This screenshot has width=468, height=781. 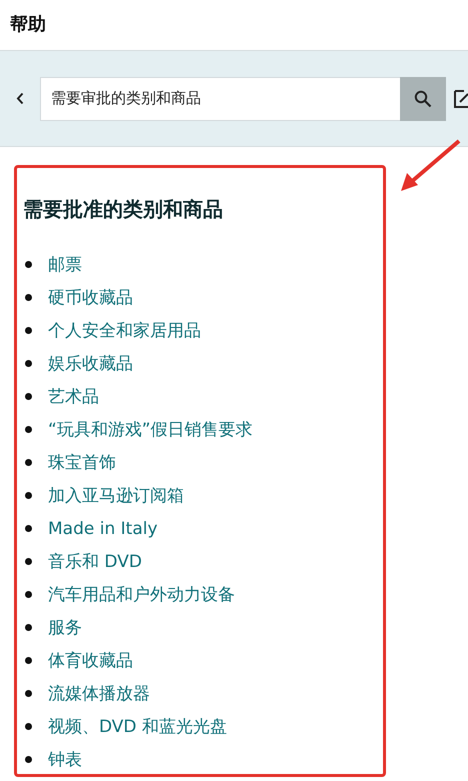 What do you see at coordinates (20, 98) in the screenshot?
I see `chevron-left-icon` at bounding box center [20, 98].